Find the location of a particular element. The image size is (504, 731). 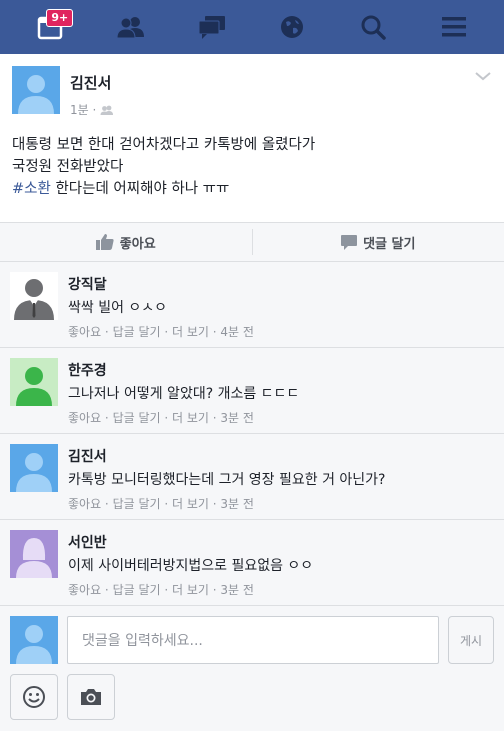

friends-audience-icon is located at coordinates (107, 110).